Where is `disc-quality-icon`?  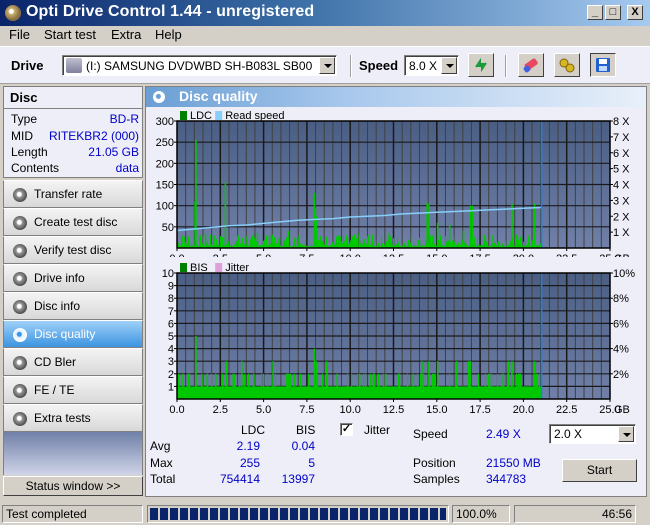
disc-quality-icon is located at coordinates (159, 97).